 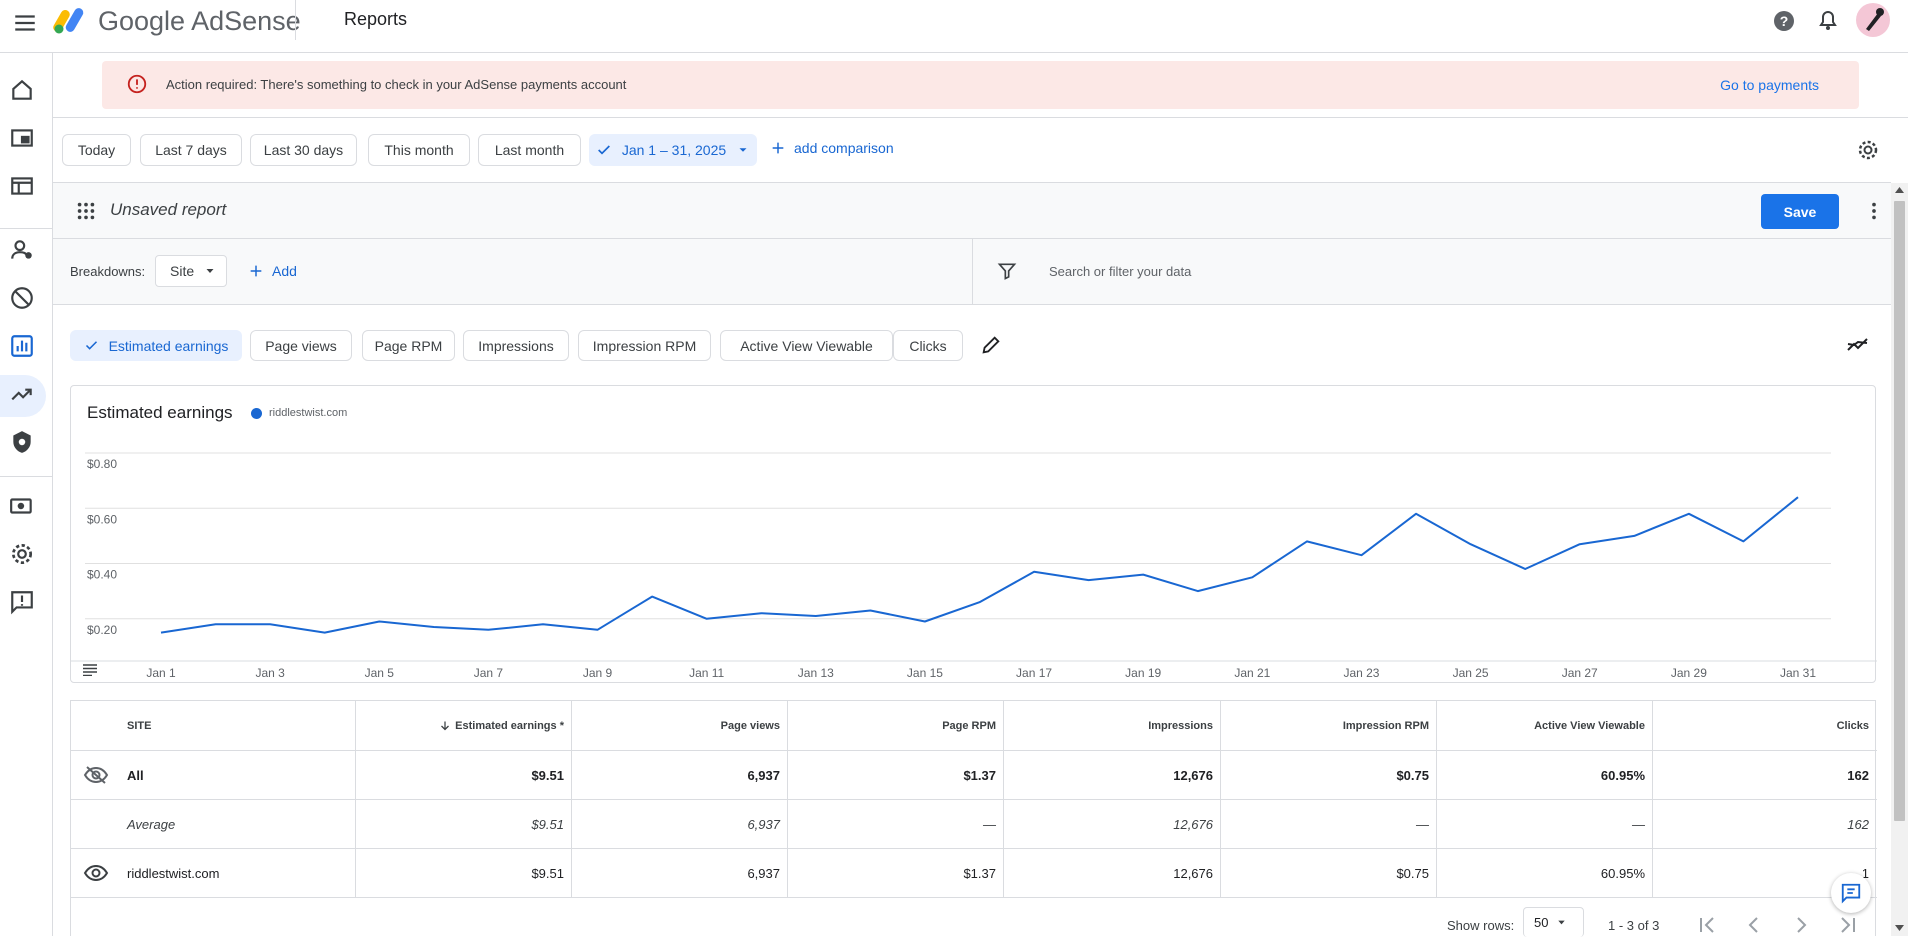 I want to click on cell-page-views: 6,937, so click(x=679, y=873).